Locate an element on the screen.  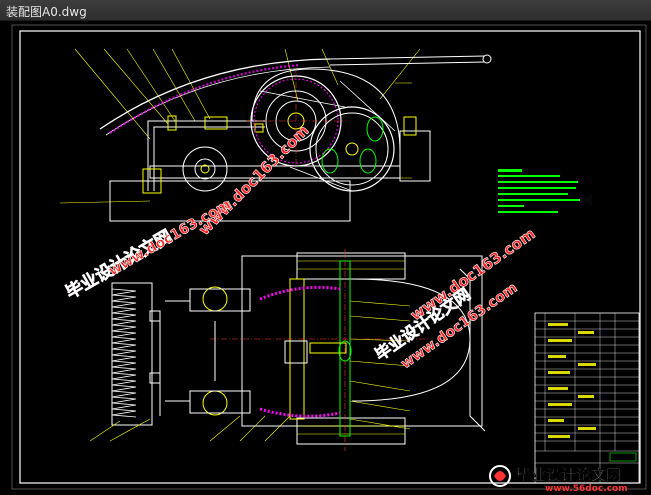
logo-site-url: www.56doc.com is located at coordinates (586, 489).